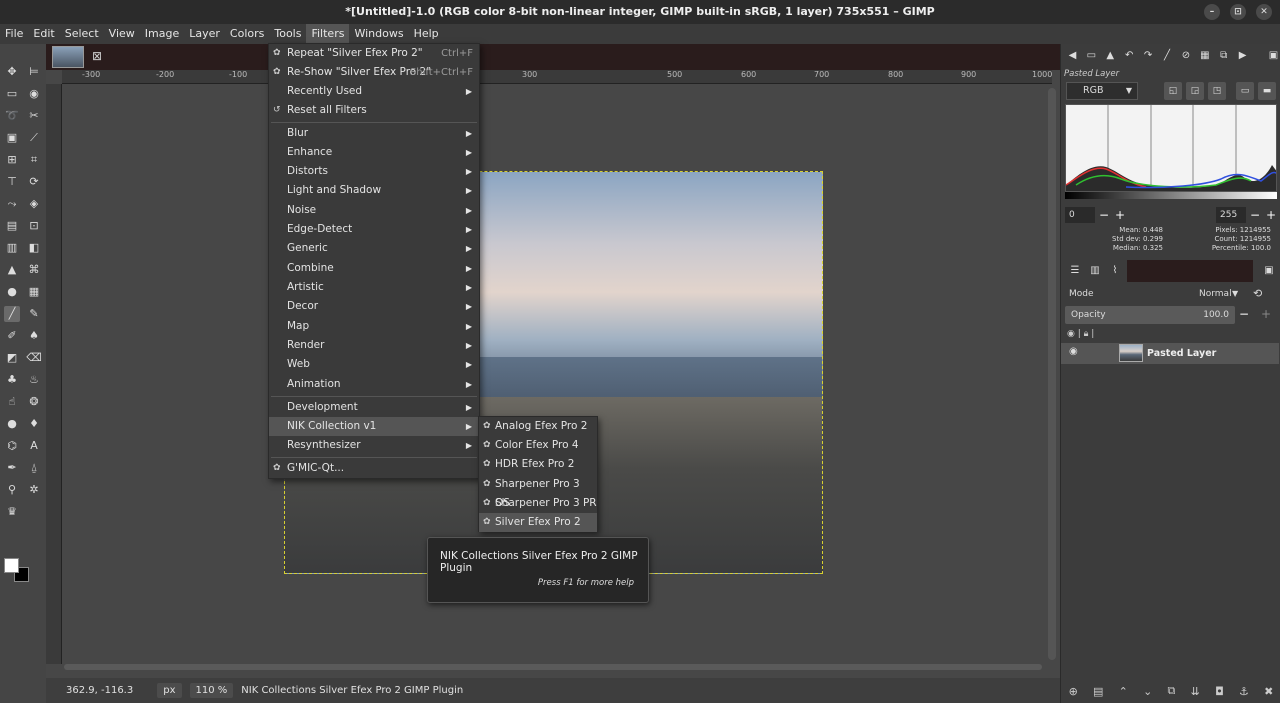 This screenshot has height=703, width=1280. I want to click on paths-tab-icon: ⌇, so click(1115, 271).